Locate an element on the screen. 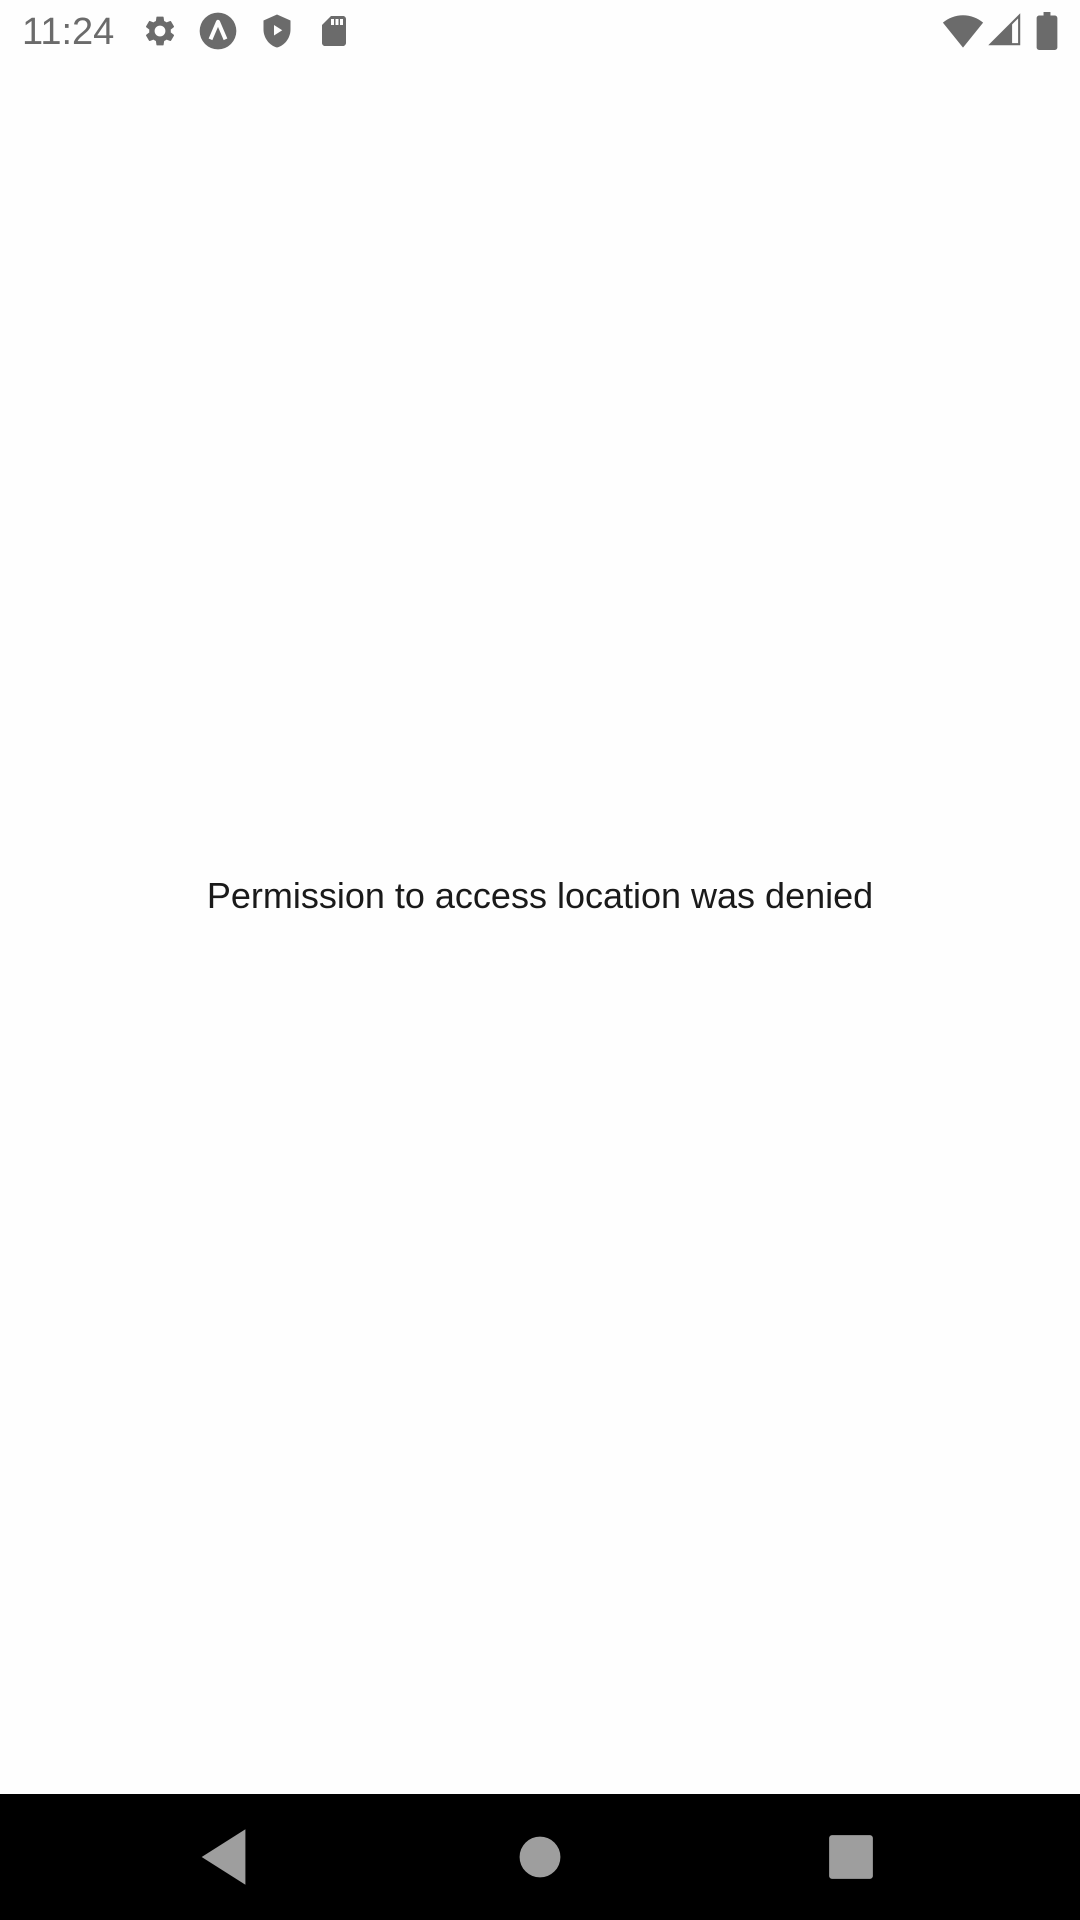 Image resolution: width=1080 pixels, height=1920 pixels. recents-button is located at coordinates (851, 1857).